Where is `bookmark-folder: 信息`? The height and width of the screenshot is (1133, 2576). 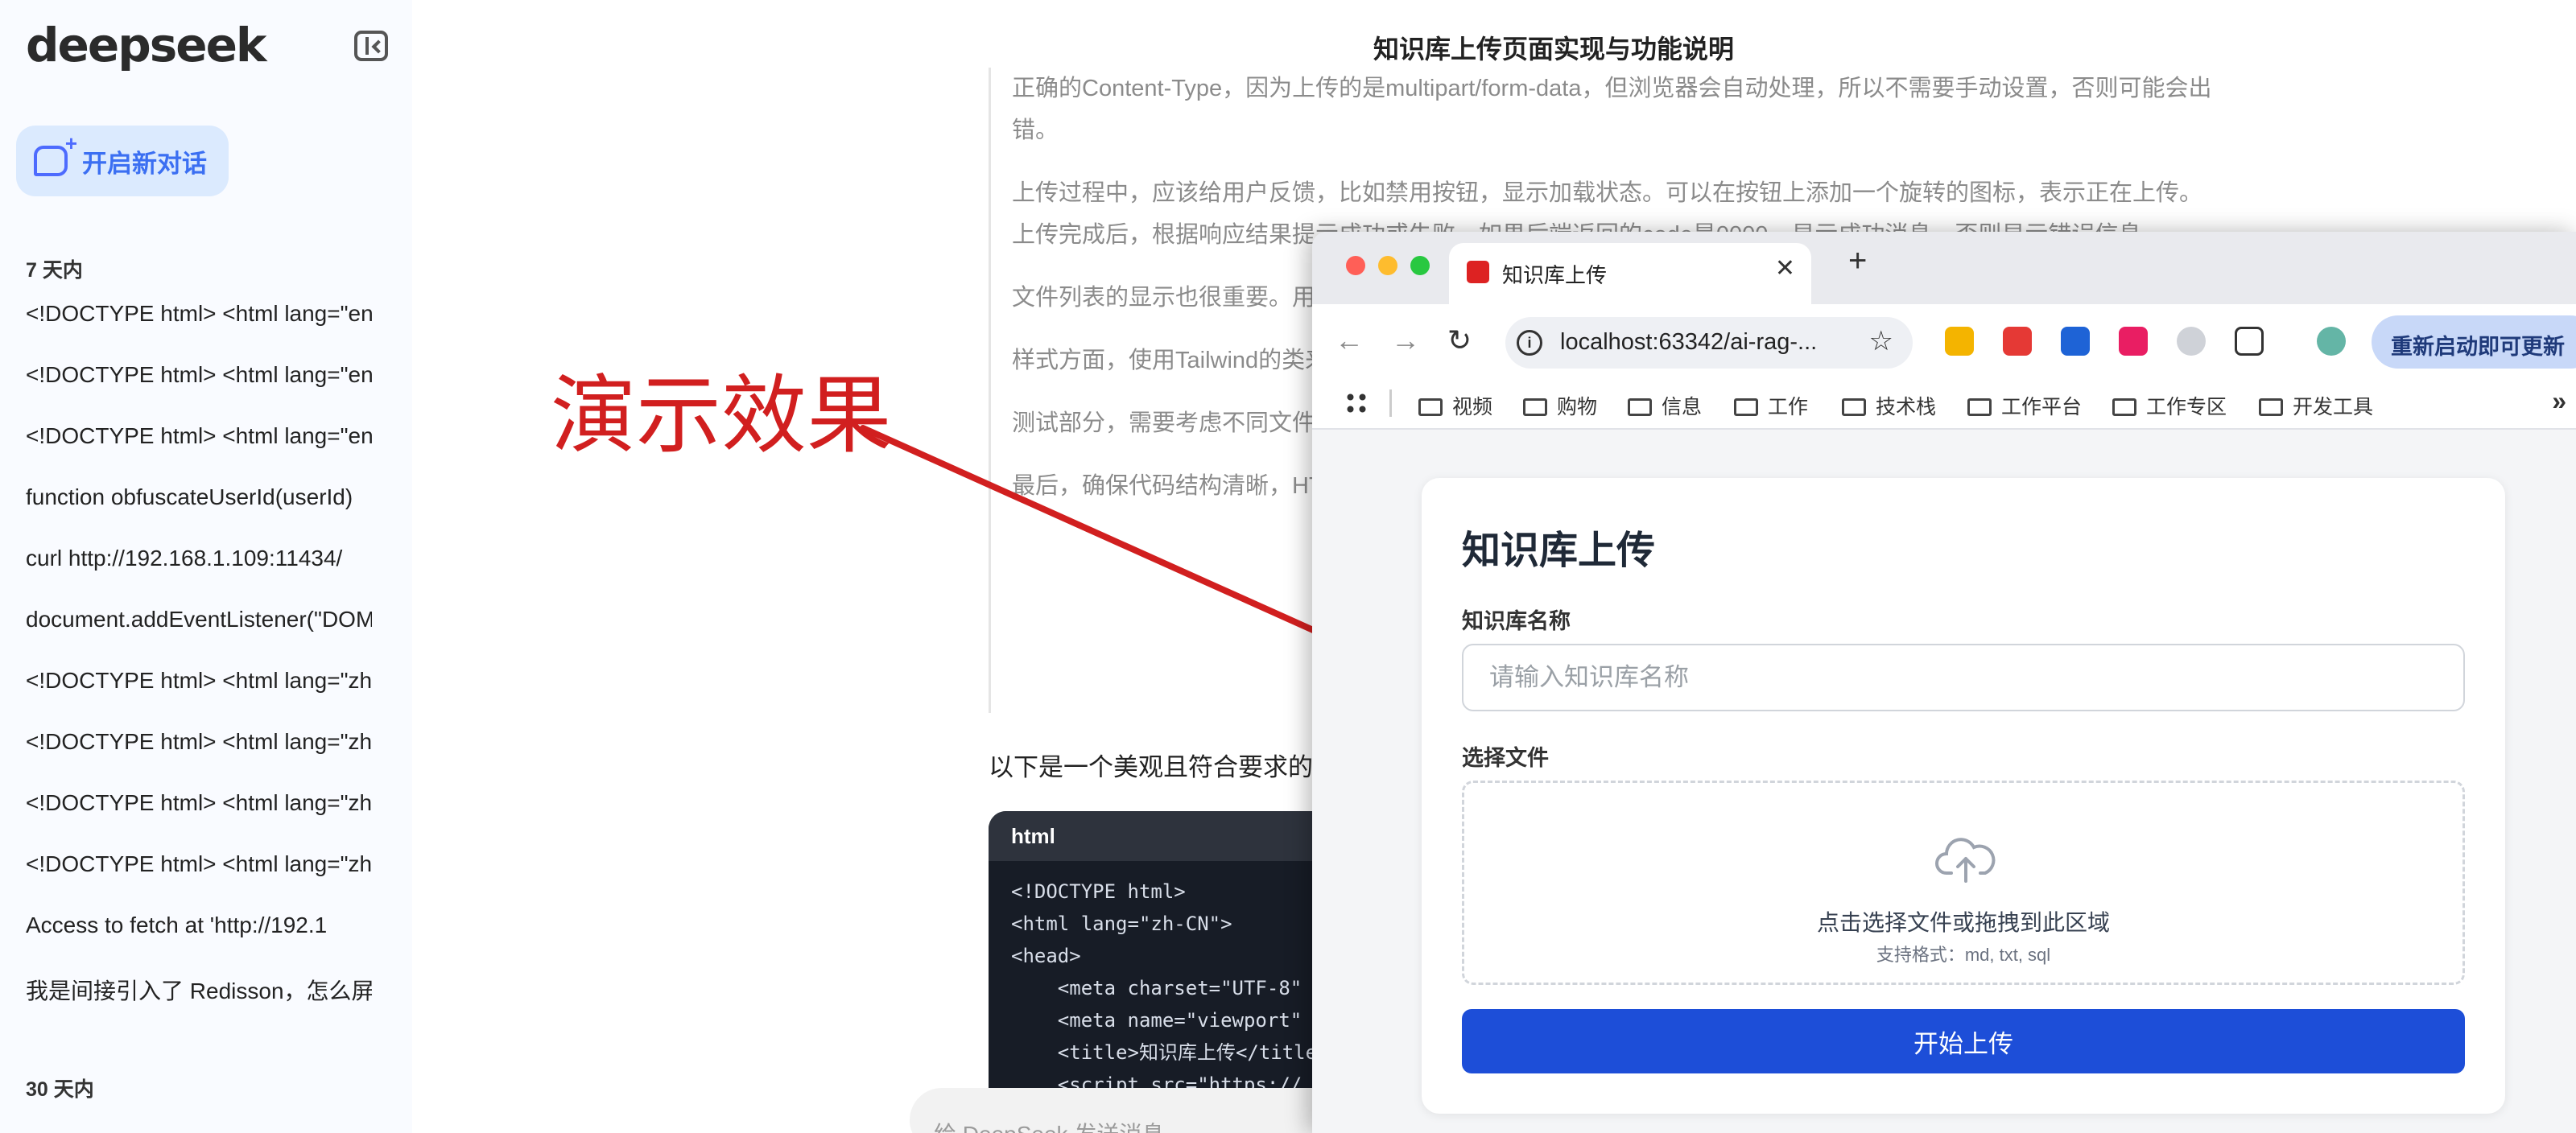
bookmark-folder: 信息 is located at coordinates (1665, 405).